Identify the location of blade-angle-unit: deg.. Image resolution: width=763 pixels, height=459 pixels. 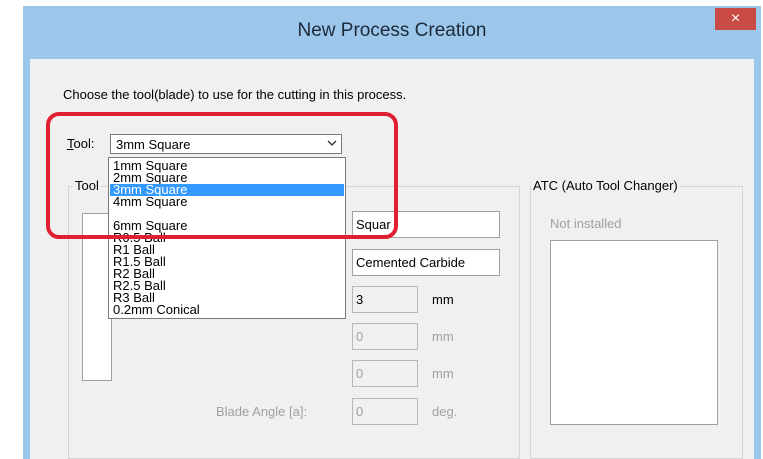
(445, 411).